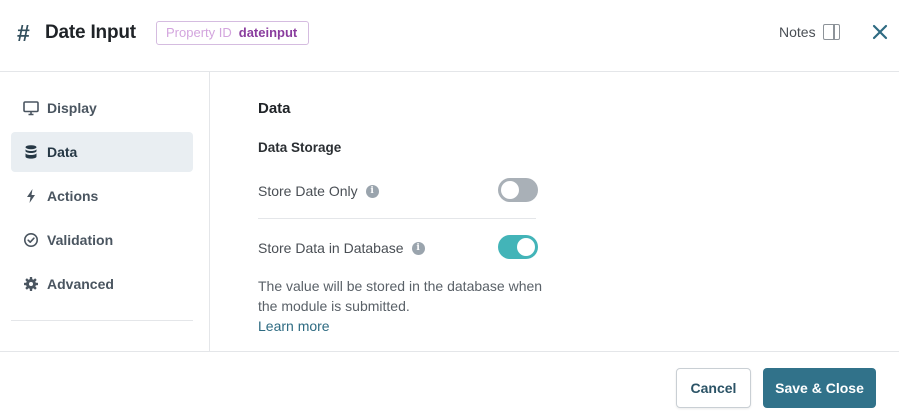 The width and height of the screenshot is (899, 418). I want to click on lightning-icon, so click(31, 196).